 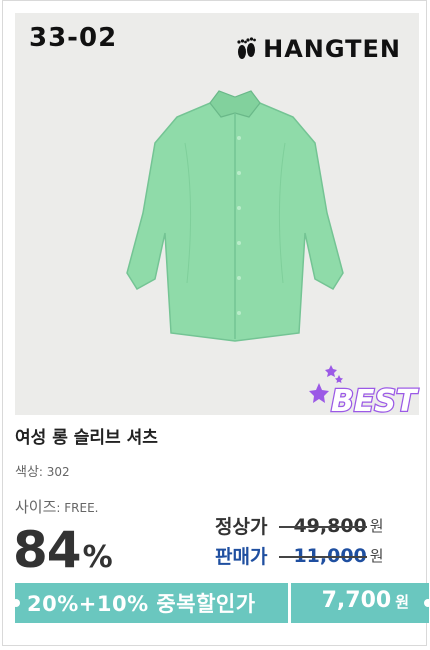 What do you see at coordinates (73, 38) in the screenshot?
I see `product-code: 33-02` at bounding box center [73, 38].